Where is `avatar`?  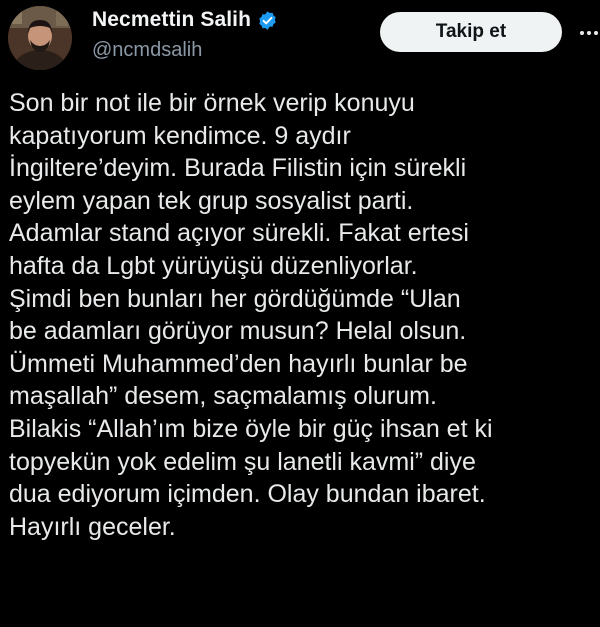 avatar is located at coordinates (40, 38).